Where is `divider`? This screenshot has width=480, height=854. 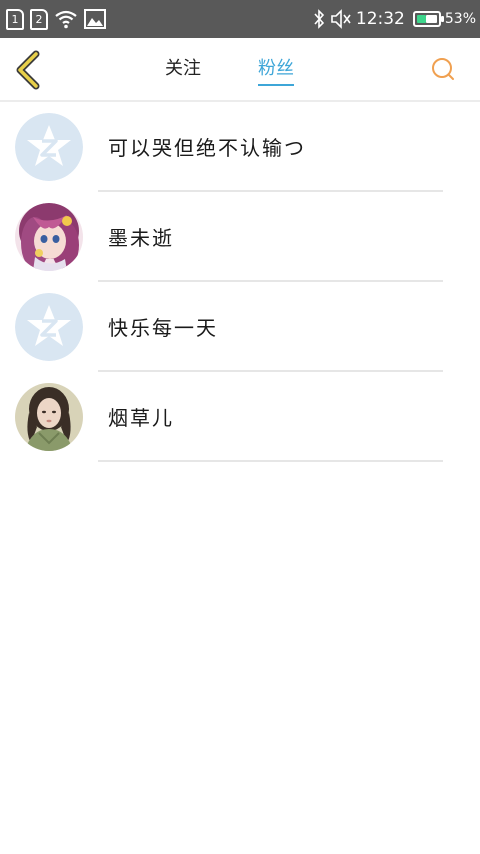 divider is located at coordinates (270, 461).